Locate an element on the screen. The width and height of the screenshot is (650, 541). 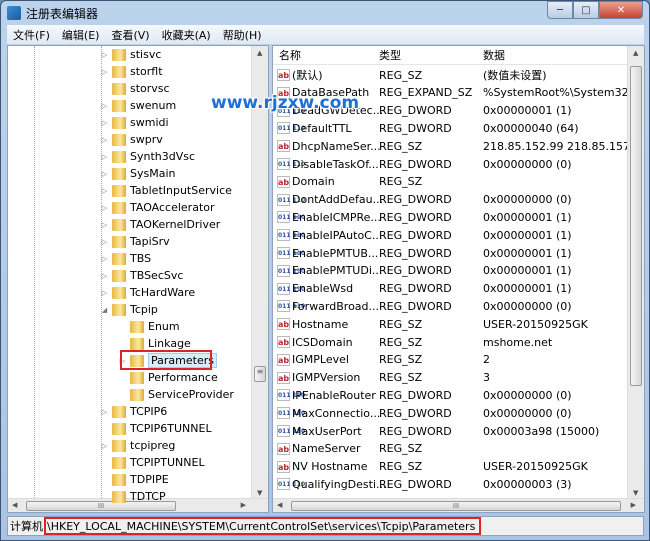
tree-node: ▷ TCPIP6 is located at coordinates (133, 411).